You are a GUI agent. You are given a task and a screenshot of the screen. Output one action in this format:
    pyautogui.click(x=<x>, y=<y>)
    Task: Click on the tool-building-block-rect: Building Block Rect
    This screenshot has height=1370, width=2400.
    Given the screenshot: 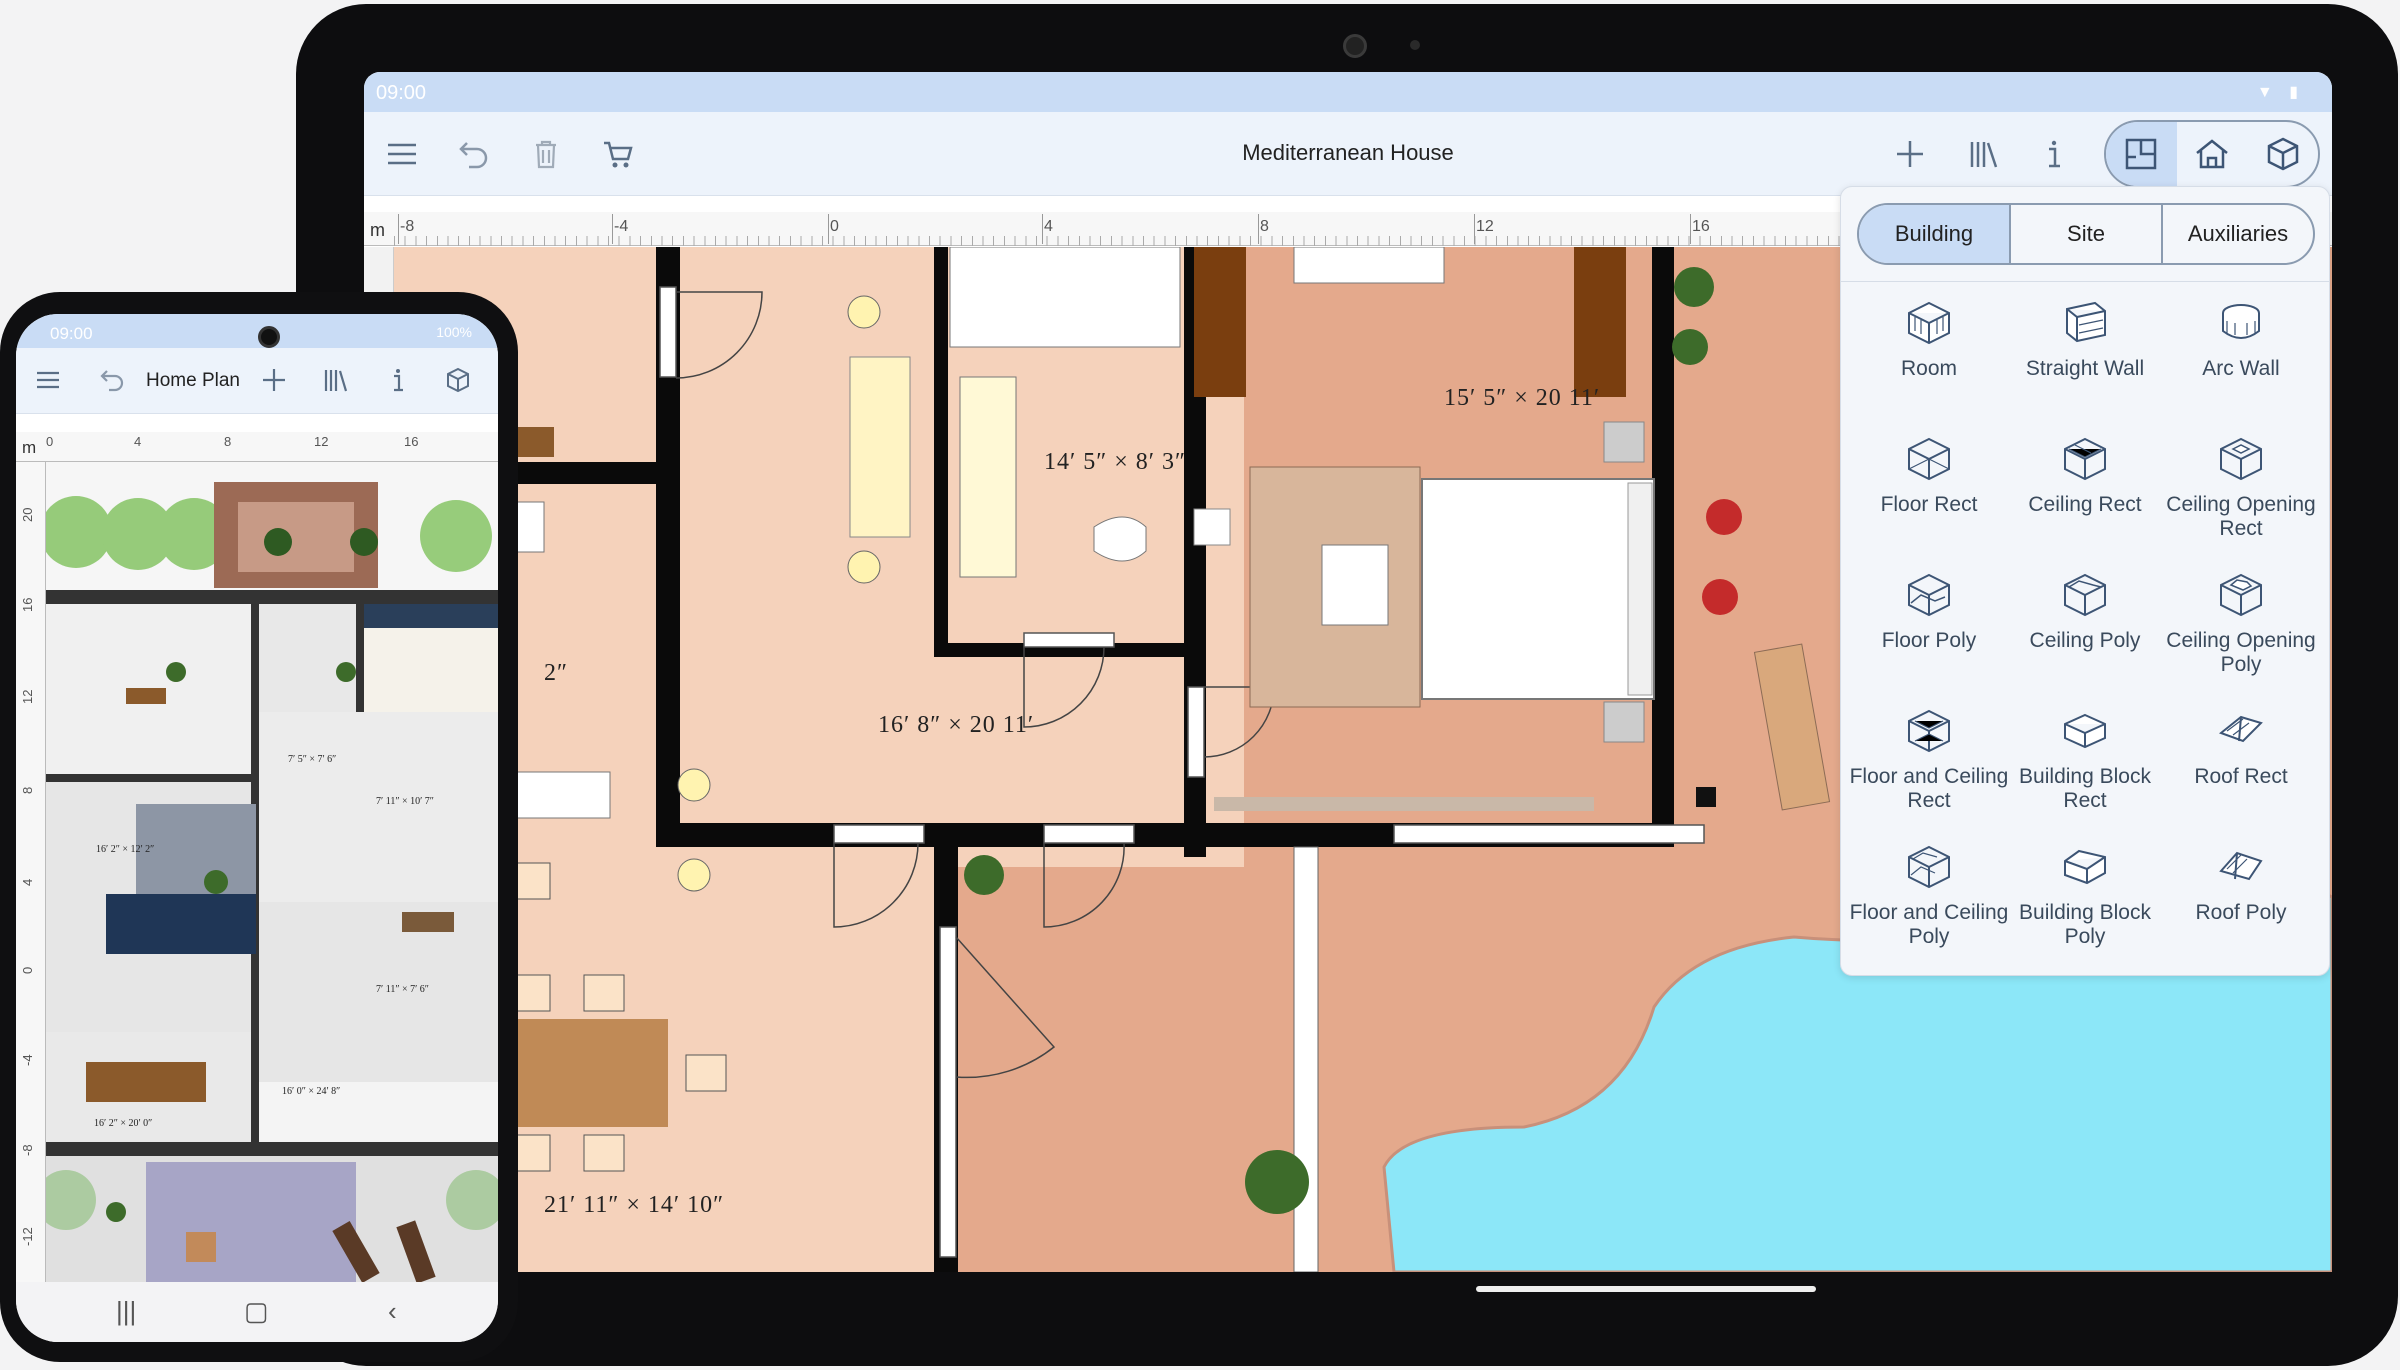 What is the action you would take?
    pyautogui.click(x=2085, y=768)
    